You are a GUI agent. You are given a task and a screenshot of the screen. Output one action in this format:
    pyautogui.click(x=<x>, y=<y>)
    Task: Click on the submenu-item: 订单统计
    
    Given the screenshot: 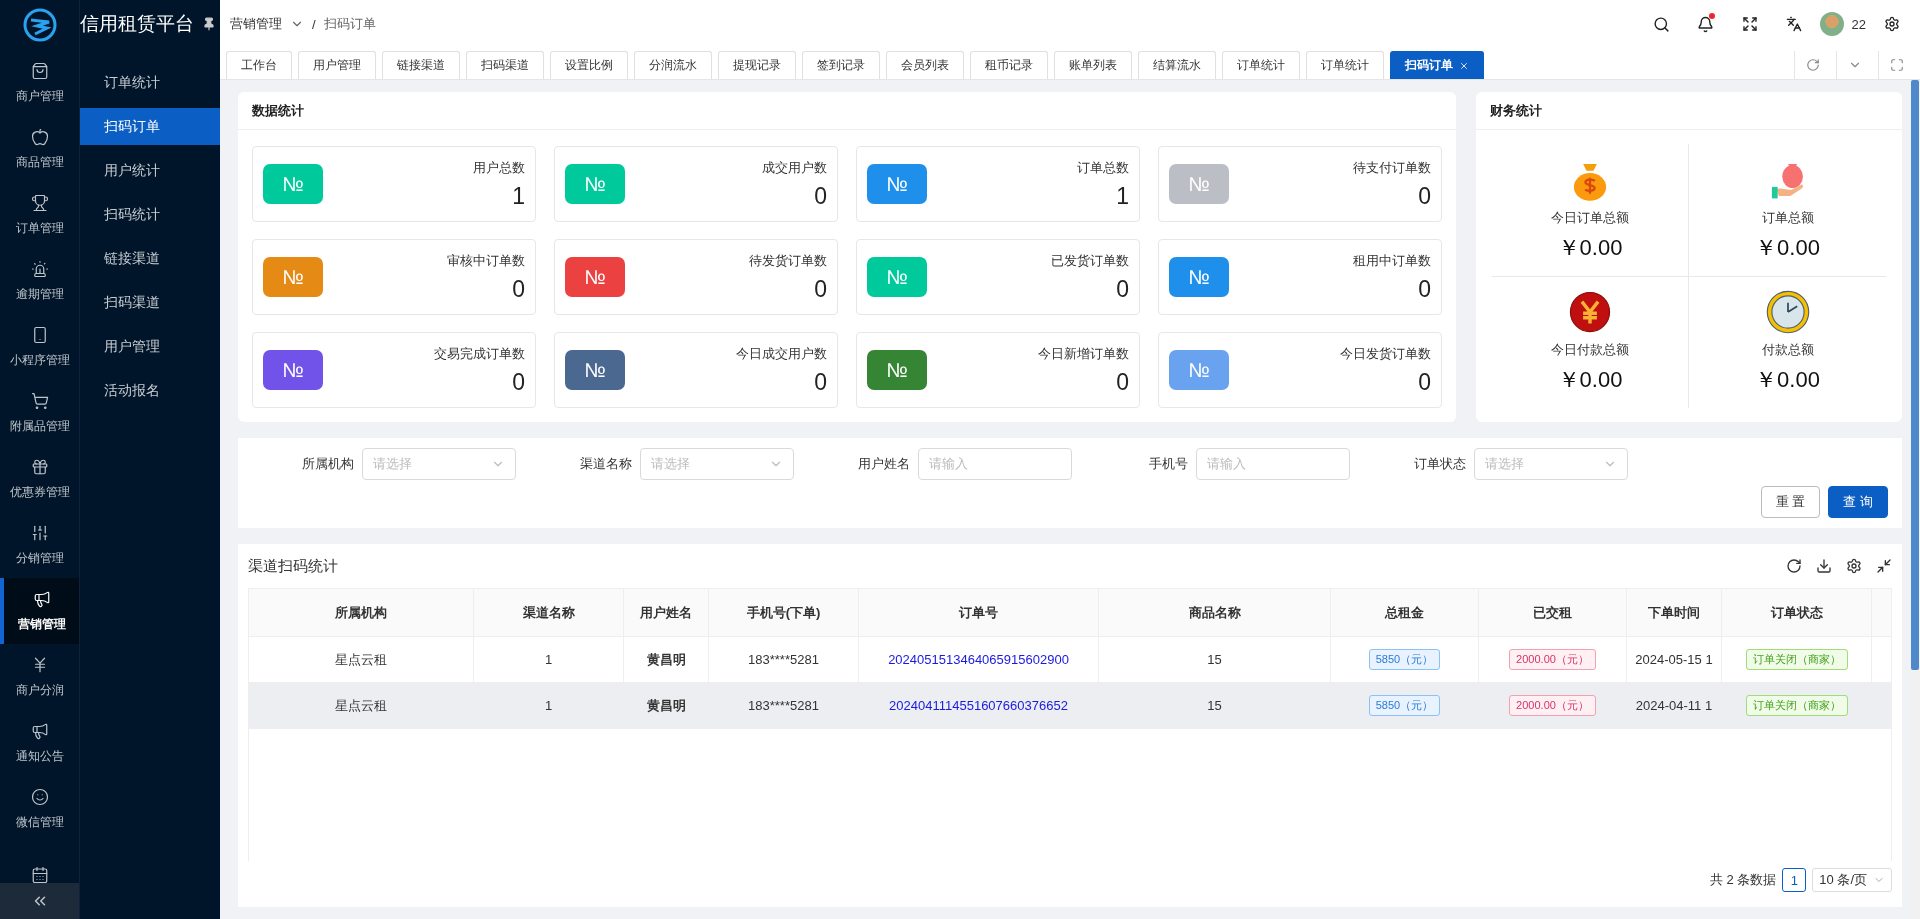 What is the action you would take?
    pyautogui.click(x=150, y=82)
    